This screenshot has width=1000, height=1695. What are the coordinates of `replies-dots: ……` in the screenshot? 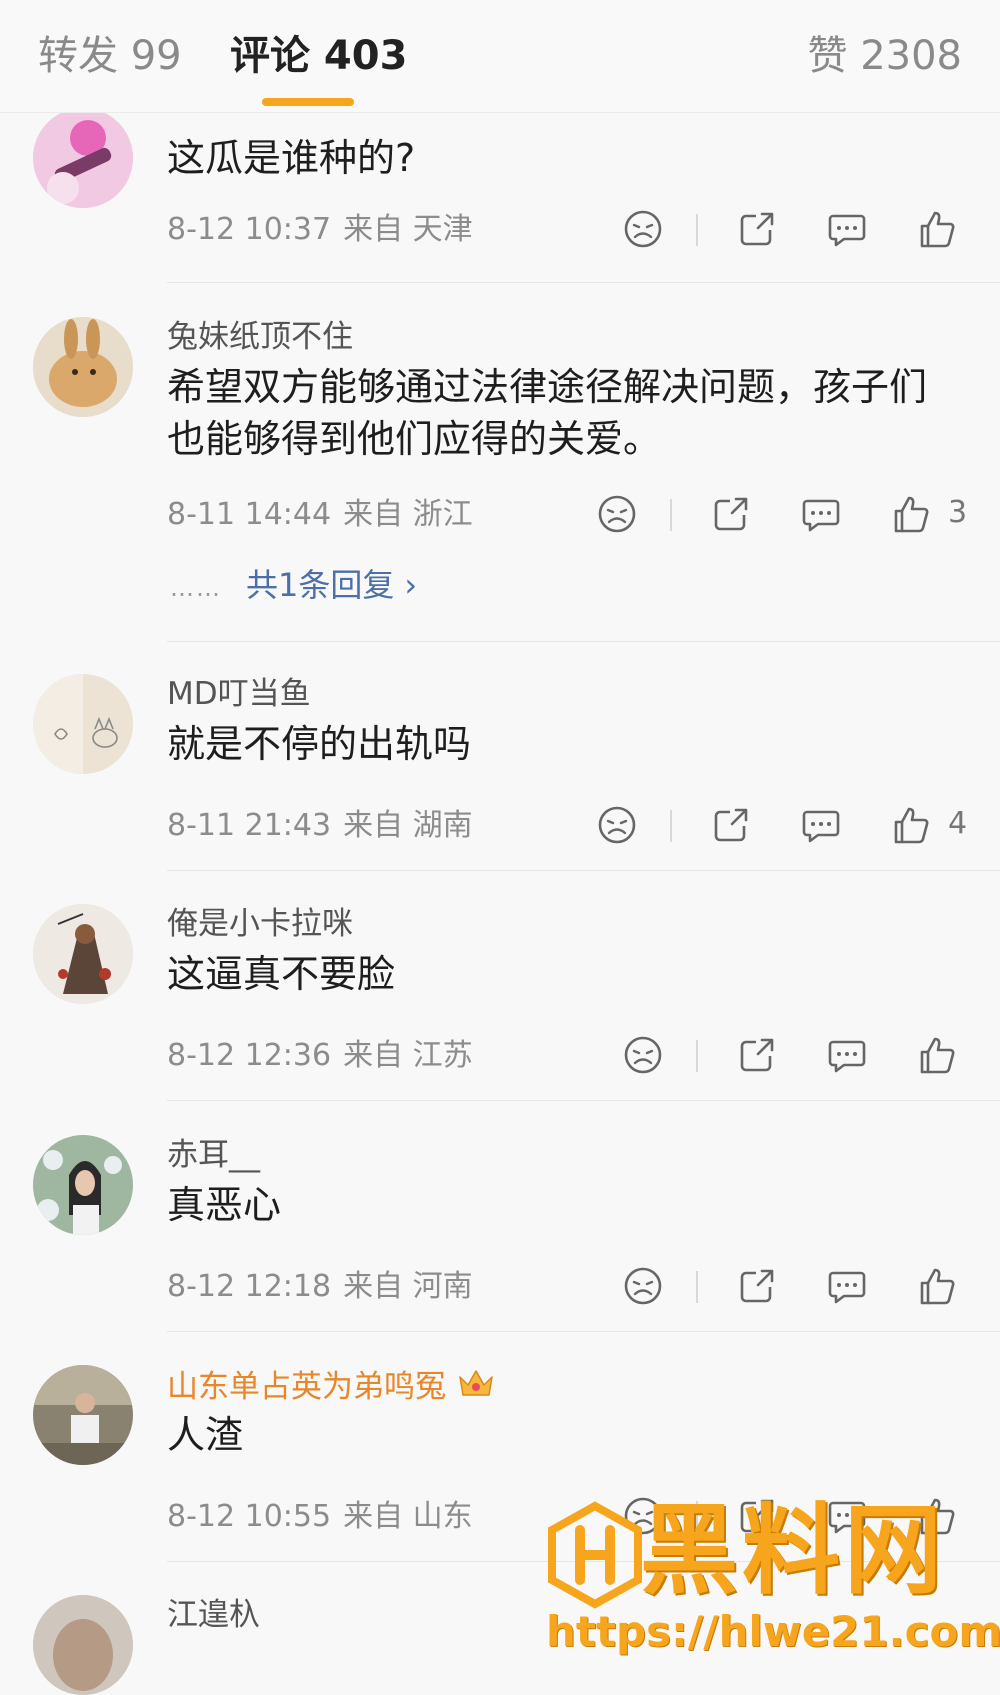 It's located at (196, 588).